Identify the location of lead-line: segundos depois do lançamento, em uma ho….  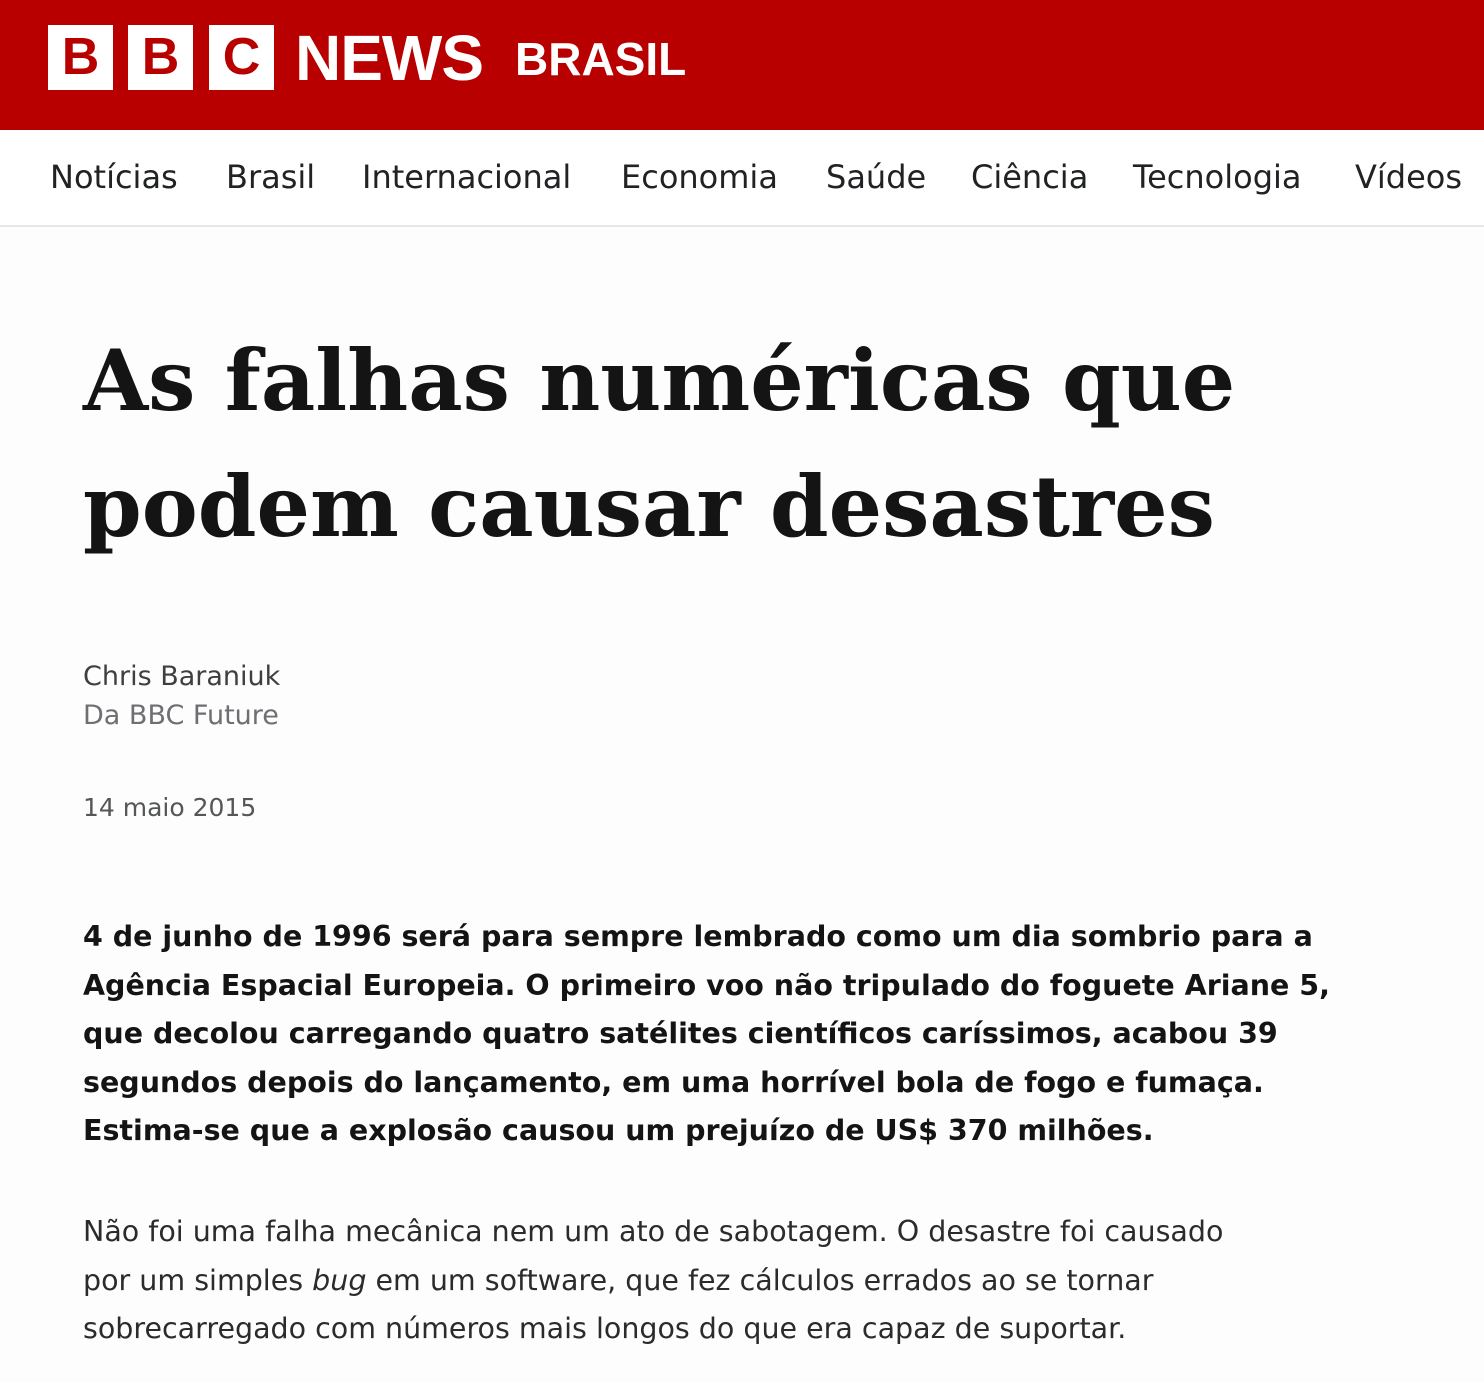
(673, 1082).